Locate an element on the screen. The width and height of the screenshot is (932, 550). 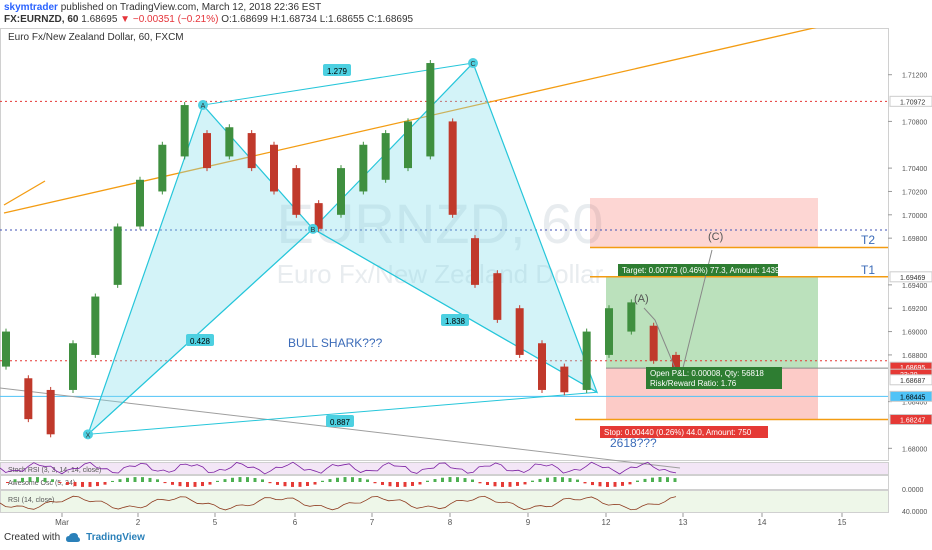
y-tick-label: 1.69000 is located at coordinates (914, 333).